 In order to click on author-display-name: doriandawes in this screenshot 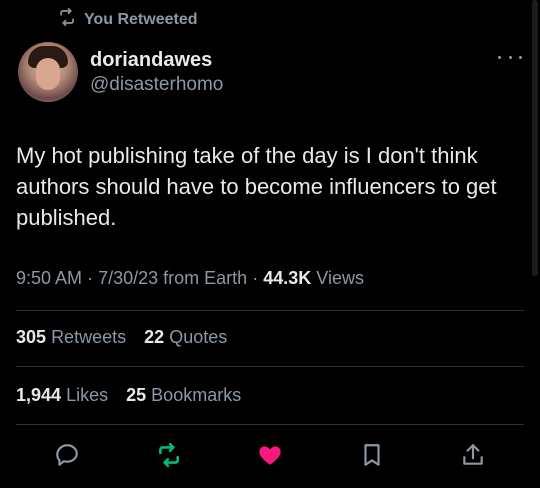, I will do `click(156, 60)`.